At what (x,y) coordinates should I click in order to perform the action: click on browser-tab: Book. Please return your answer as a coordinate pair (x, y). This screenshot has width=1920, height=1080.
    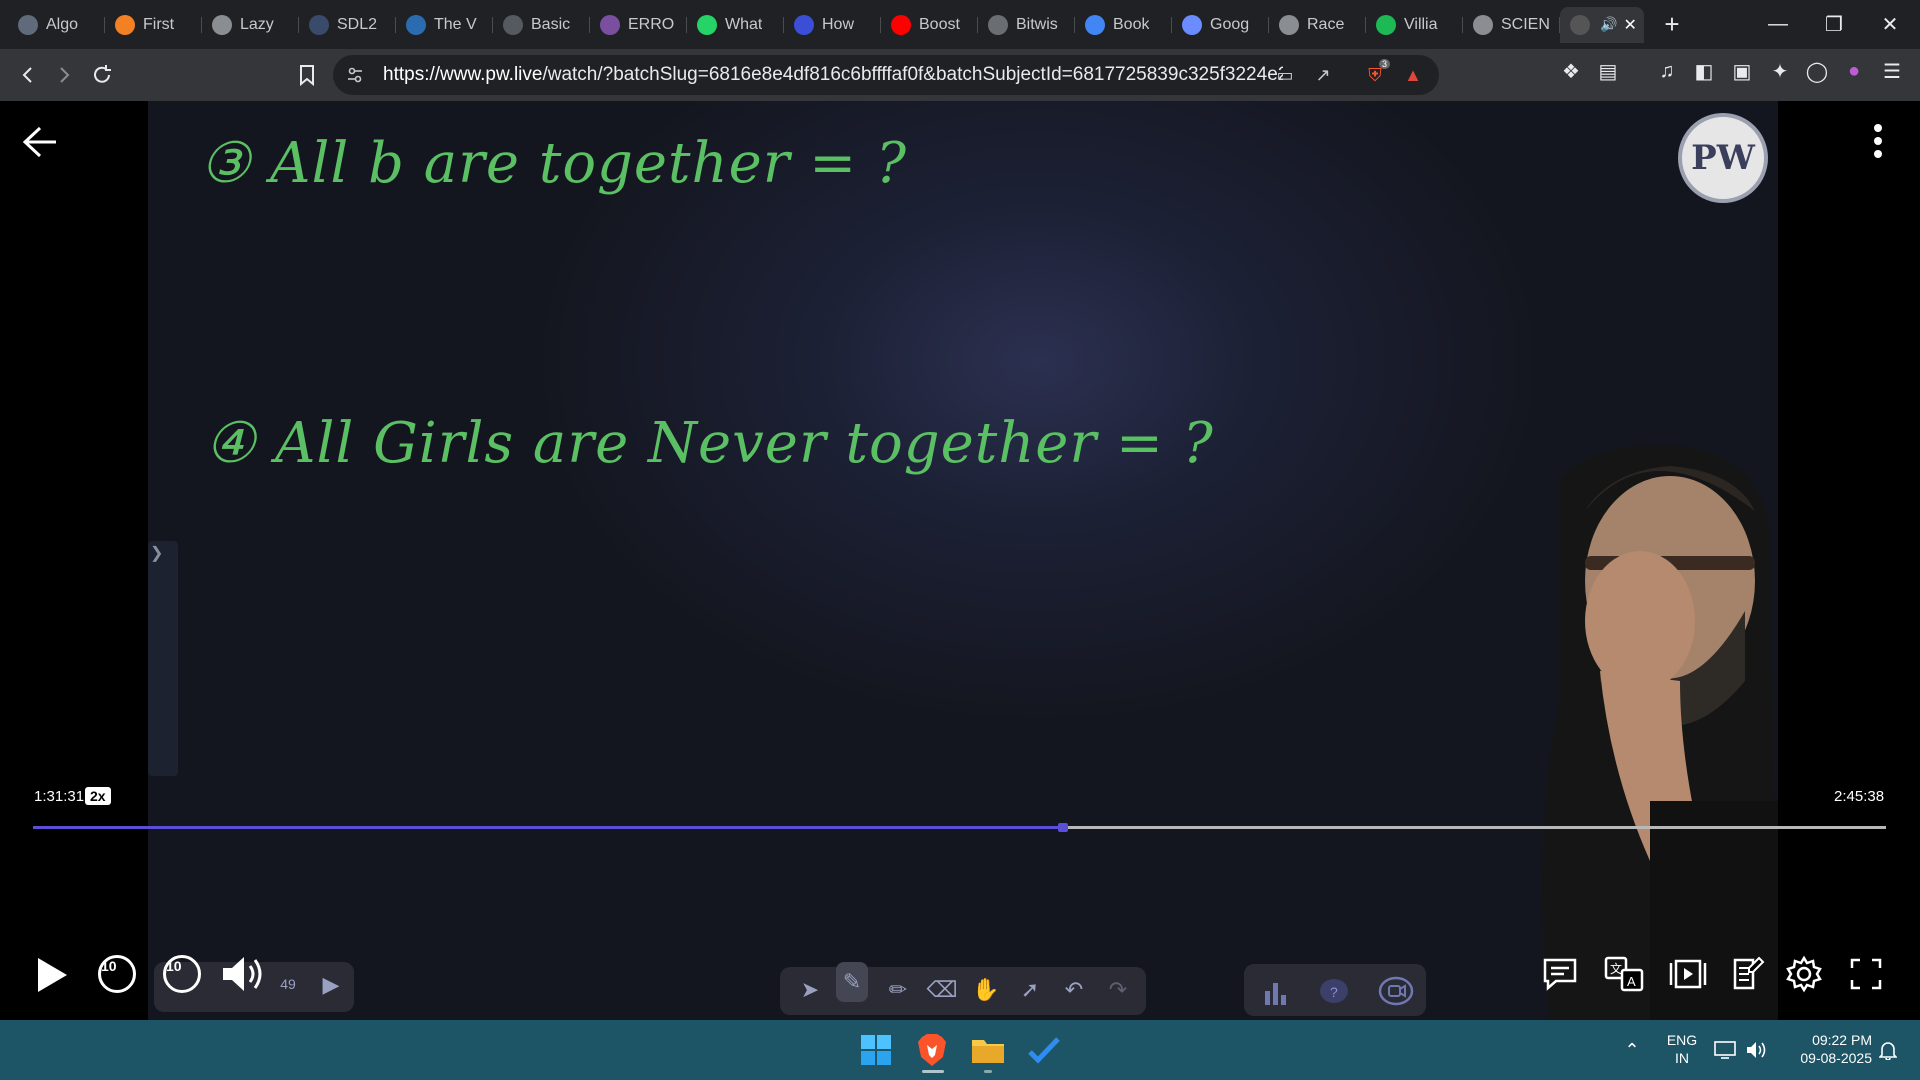
    Looking at the image, I should click on (1123, 25).